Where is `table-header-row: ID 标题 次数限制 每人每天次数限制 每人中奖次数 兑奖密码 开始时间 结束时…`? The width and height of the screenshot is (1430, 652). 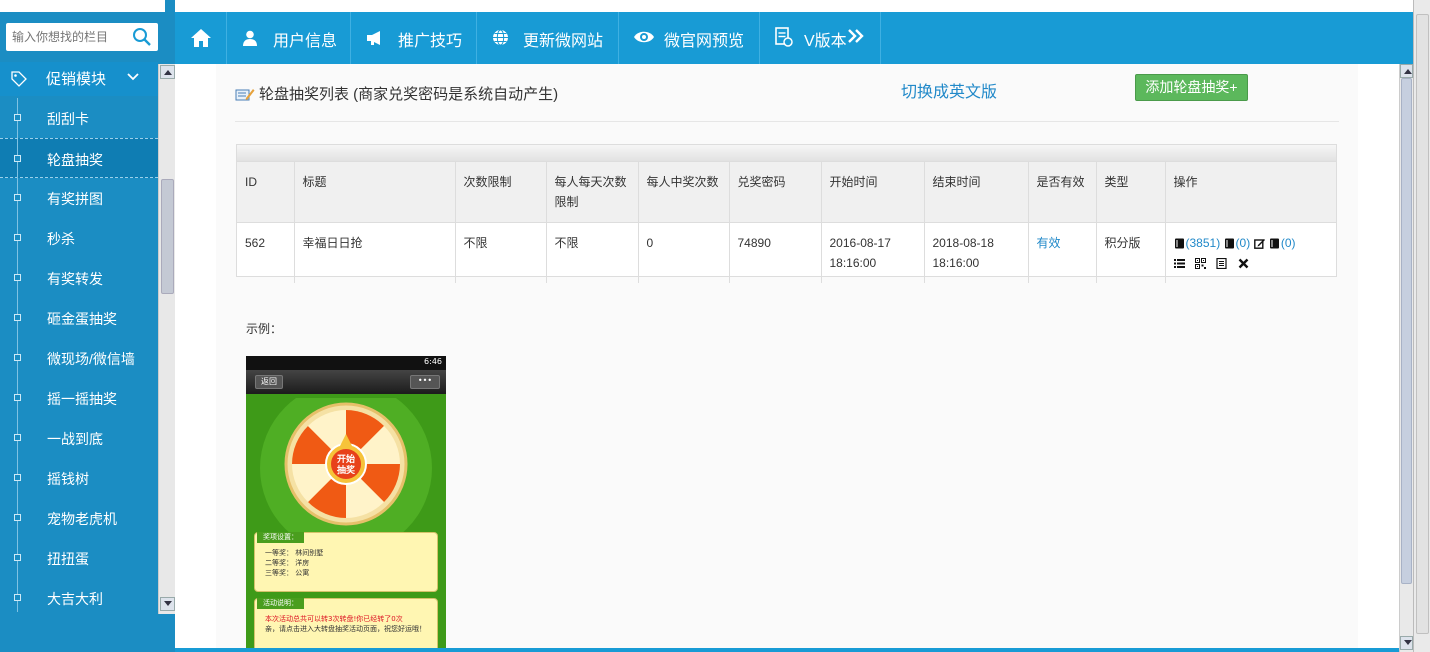 table-header-row: ID 标题 次数限制 每人每天次数限制 每人中奖次数 兑奖密码 开始时间 结束时… is located at coordinates (786, 192).